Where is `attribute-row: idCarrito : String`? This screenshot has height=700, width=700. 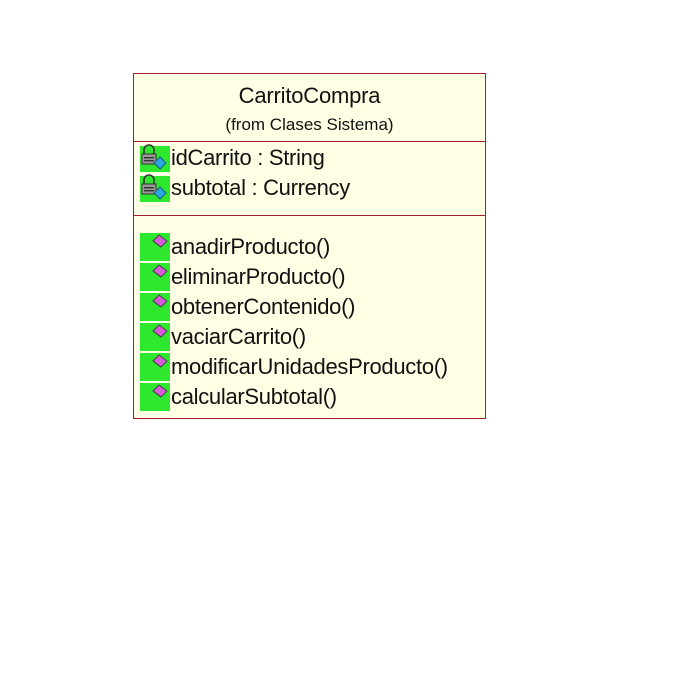
attribute-row: idCarrito : String is located at coordinates (232, 158).